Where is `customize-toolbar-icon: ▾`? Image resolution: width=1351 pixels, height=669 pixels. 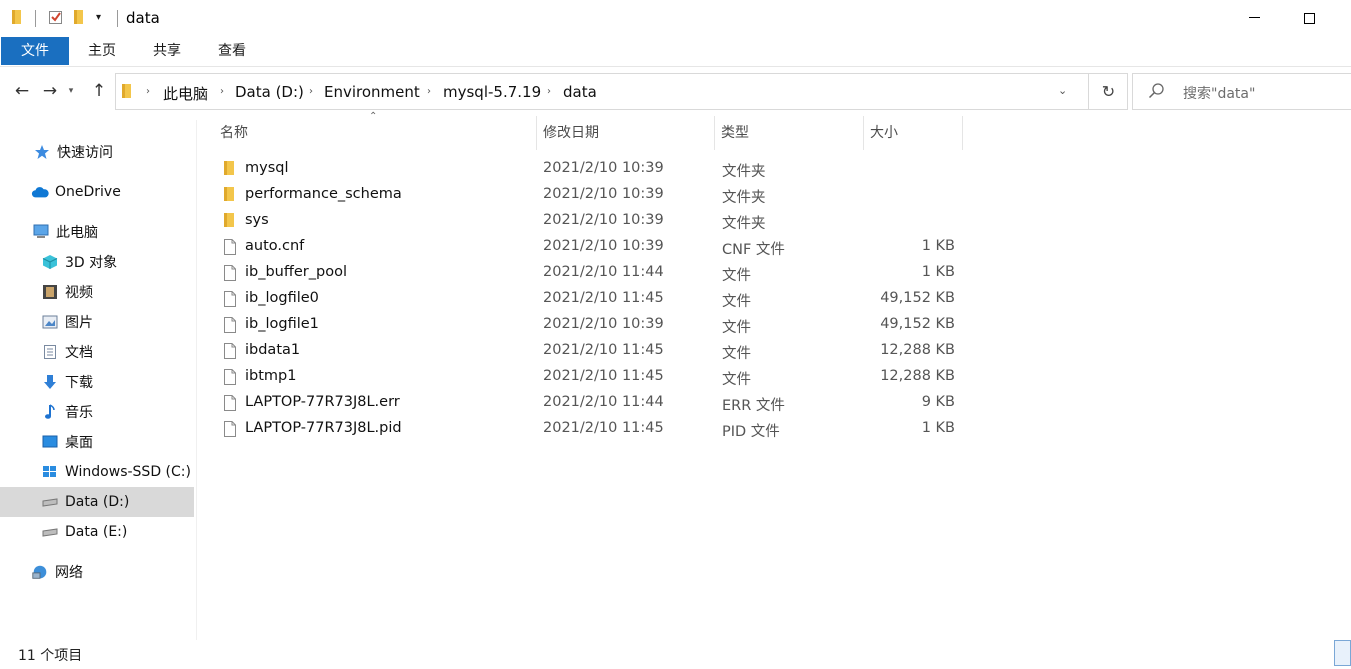
customize-toolbar-icon: ▾ is located at coordinates (98, 17).